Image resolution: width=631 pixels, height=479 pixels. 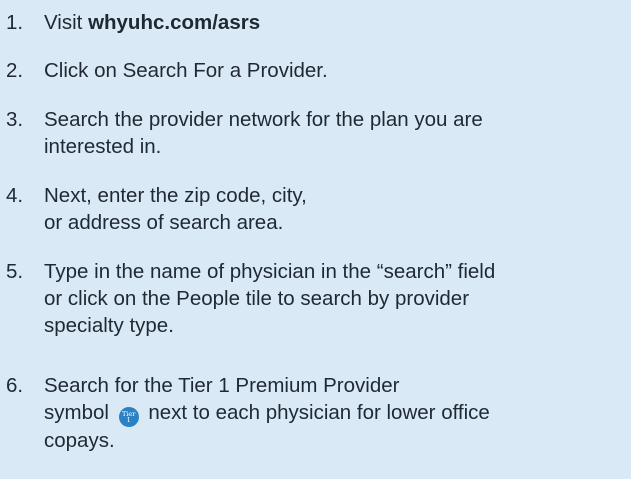 I want to click on step-text: Click on Search For a Provider., so click(x=186, y=70).